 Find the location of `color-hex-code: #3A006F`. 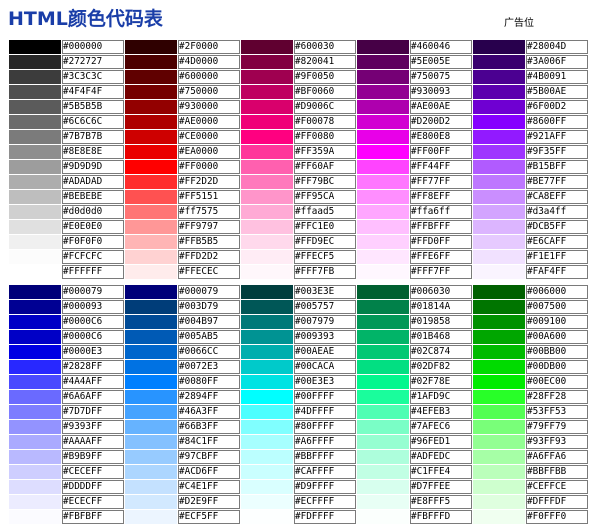

color-hex-code: #3A006F is located at coordinates (557, 62).